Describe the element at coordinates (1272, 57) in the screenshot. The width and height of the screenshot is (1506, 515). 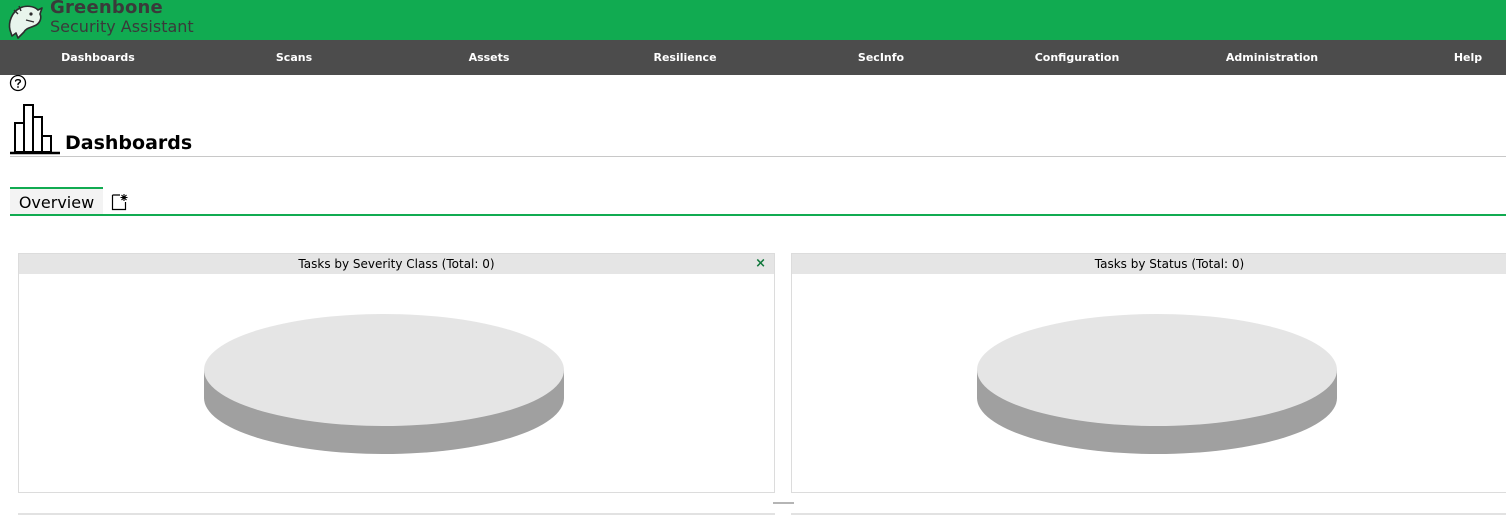
I see `menu-item-administration: Administration` at that location.